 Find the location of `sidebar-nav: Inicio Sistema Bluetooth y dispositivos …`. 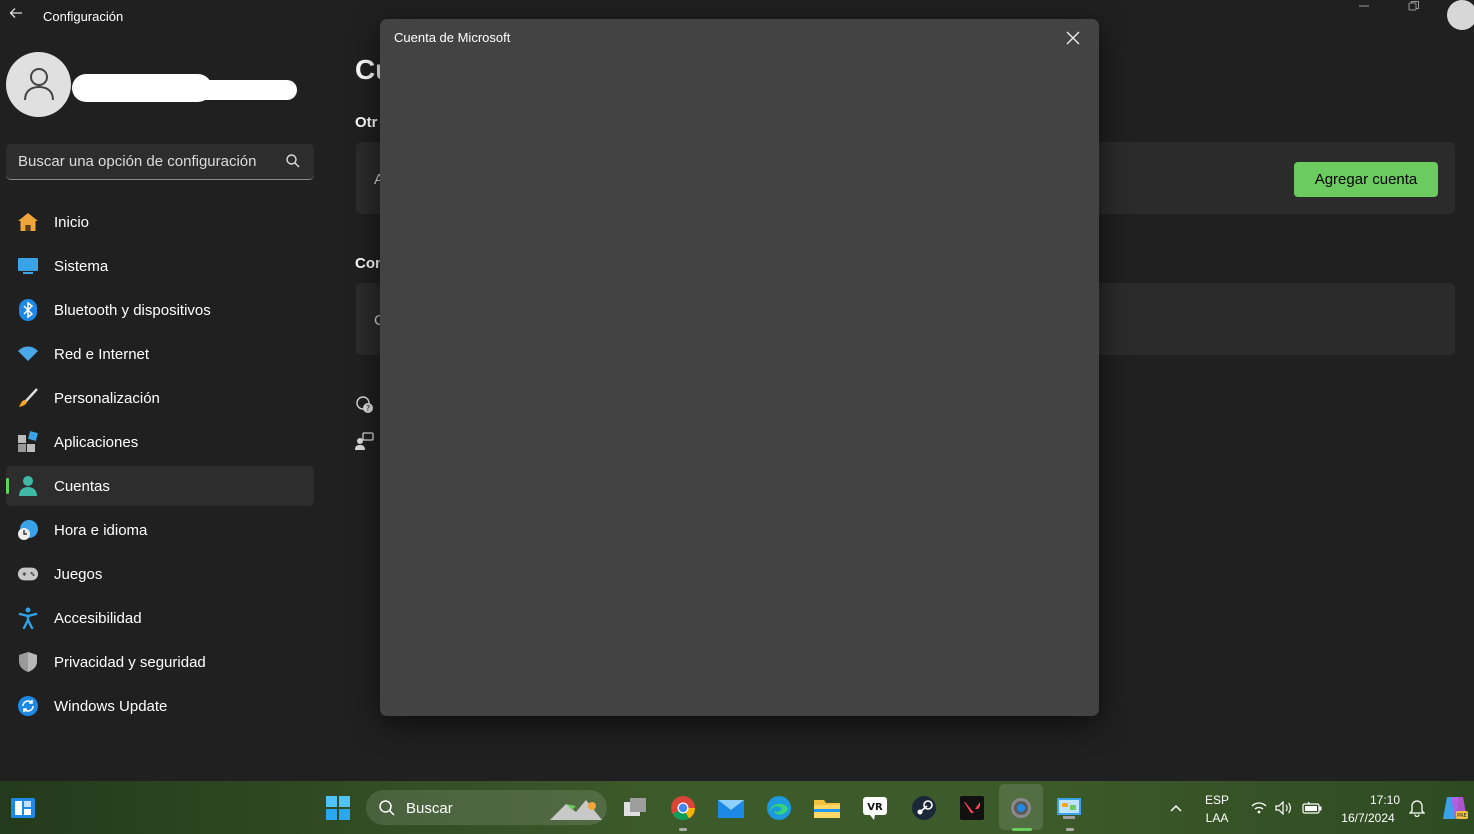

sidebar-nav: Inicio Sistema Bluetooth y dispositivos … is located at coordinates (160, 466).